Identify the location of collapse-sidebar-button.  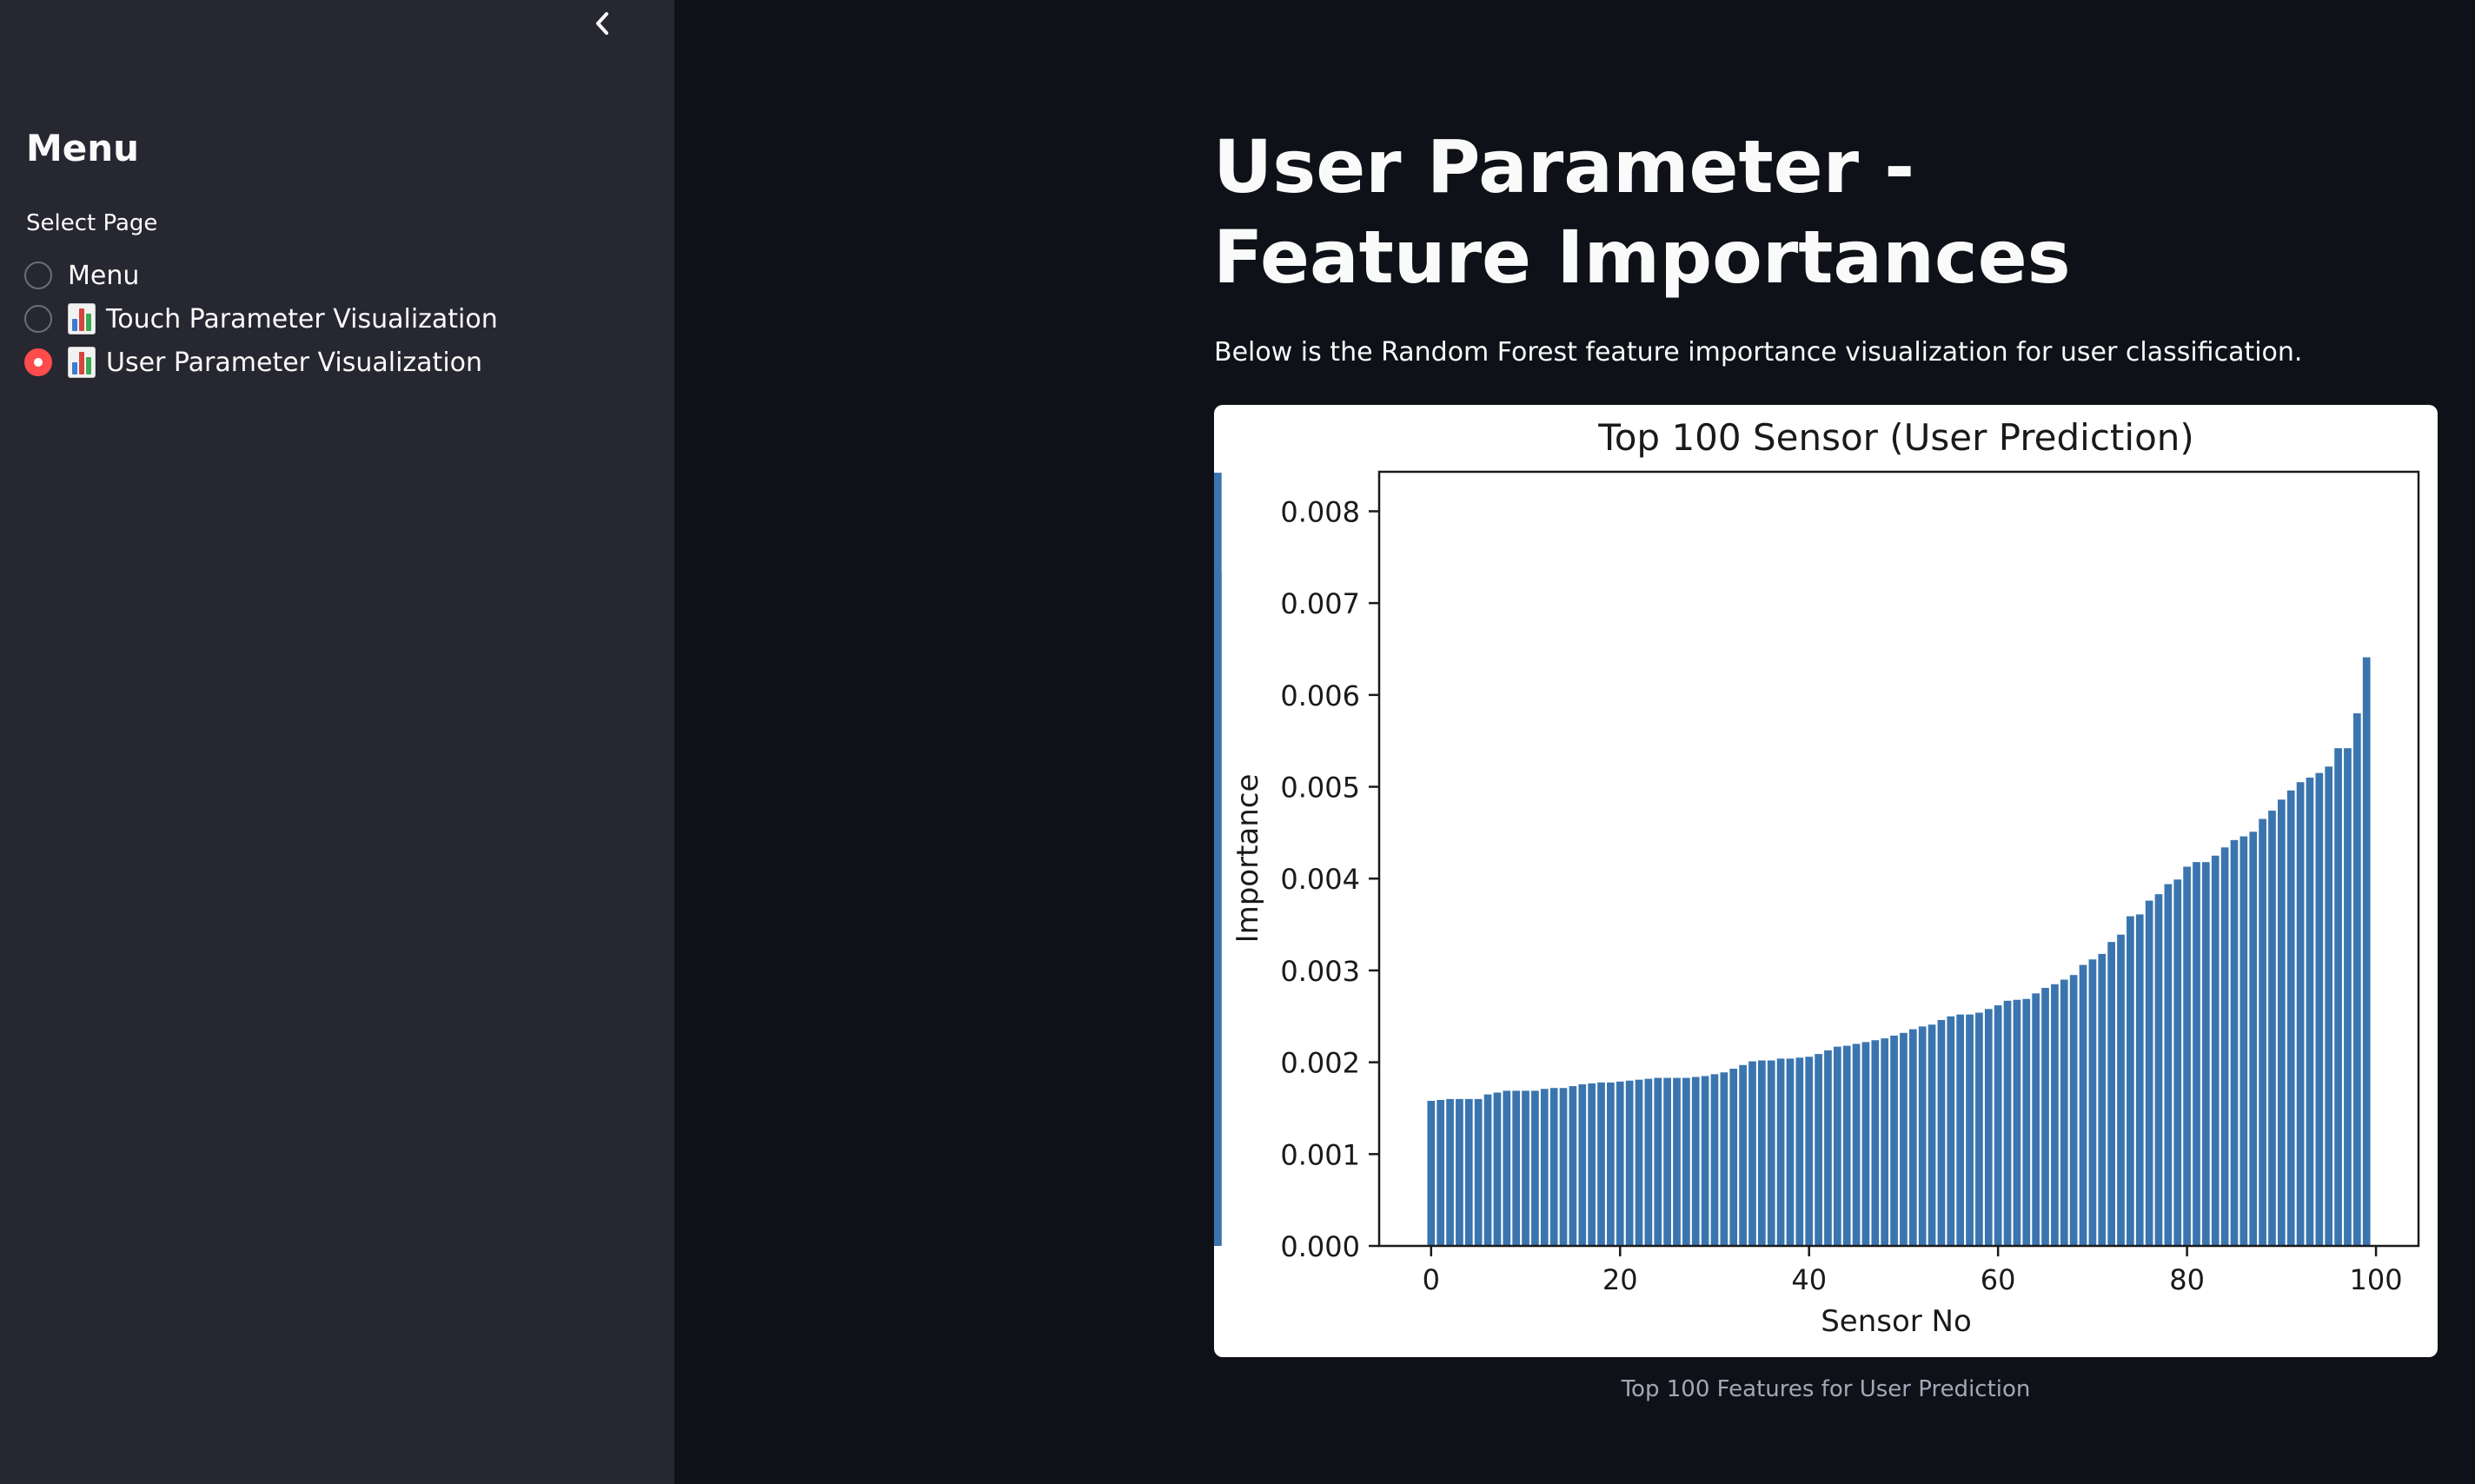
(603, 23).